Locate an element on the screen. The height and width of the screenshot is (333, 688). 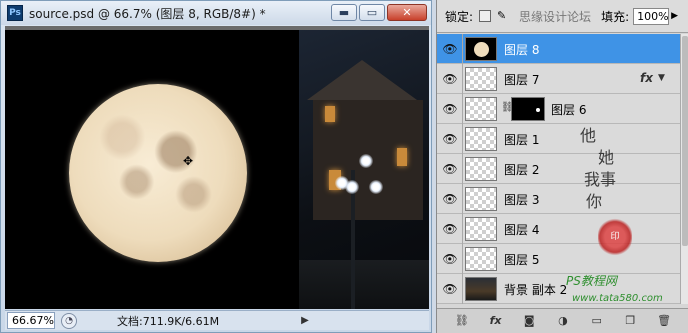
status-bar: 66.67% ◔ 文档:711.9K/6.61M ▶ is located at coordinates (217, 320).